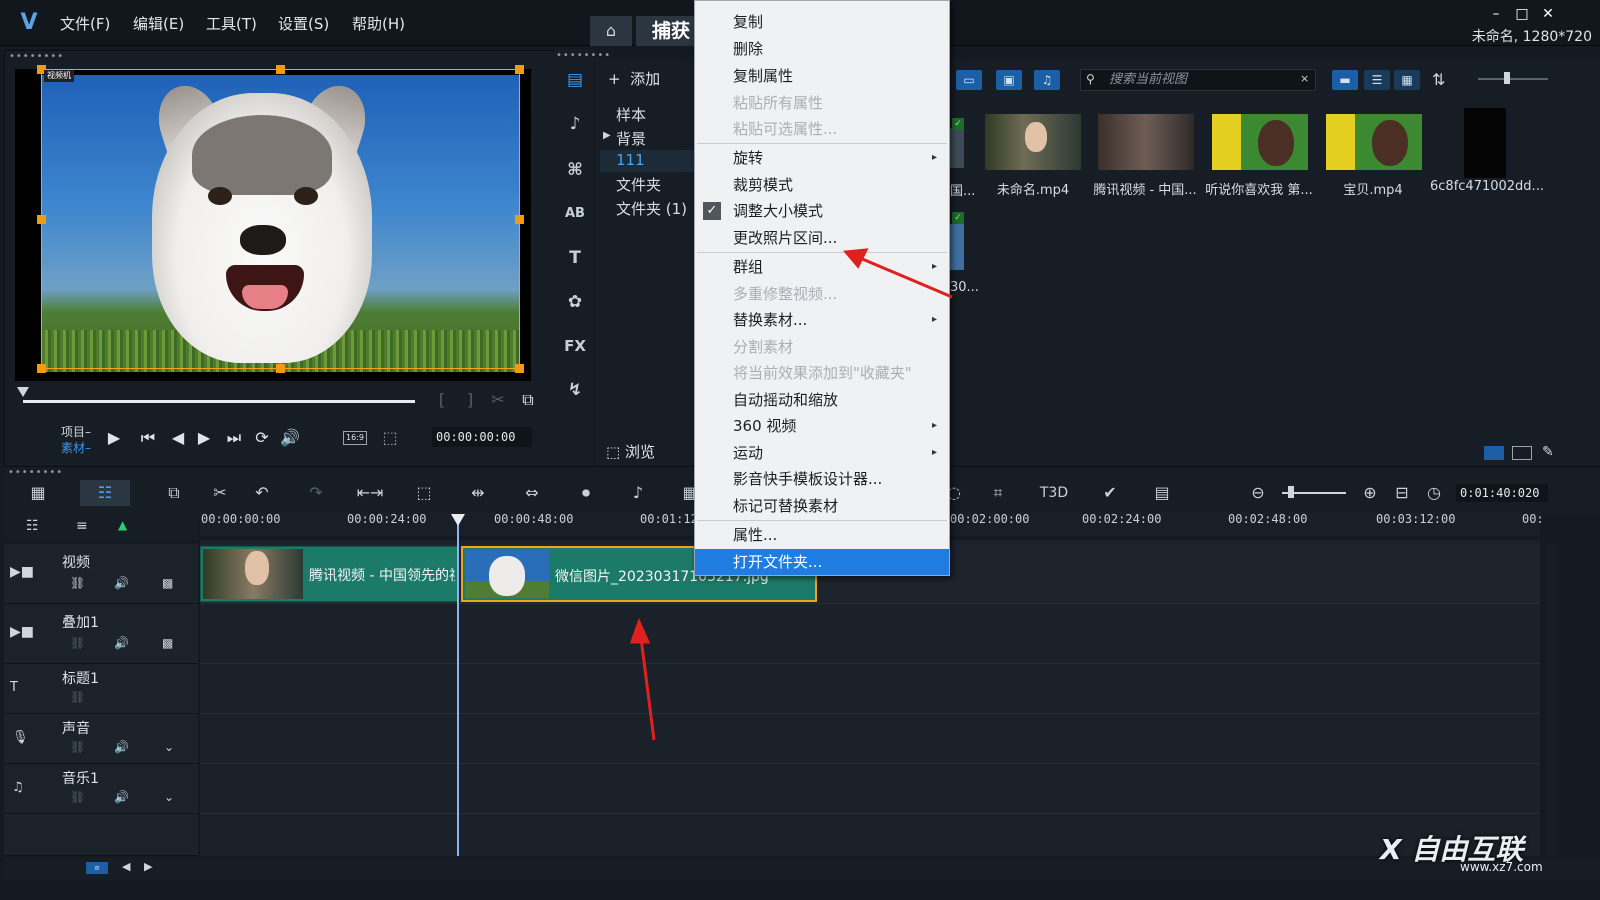  What do you see at coordinates (122, 525) in the screenshot?
I see `marker-icon: ▲` at bounding box center [122, 525].